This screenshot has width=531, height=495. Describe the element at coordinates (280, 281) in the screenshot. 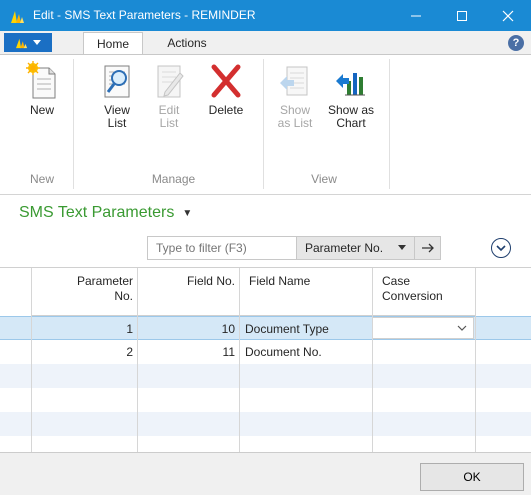

I see `header-field-name: Field Name` at that location.